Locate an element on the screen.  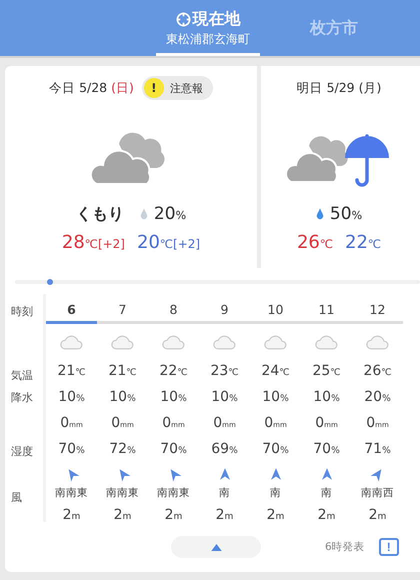
humidity-value: 71% is located at coordinates (377, 449).